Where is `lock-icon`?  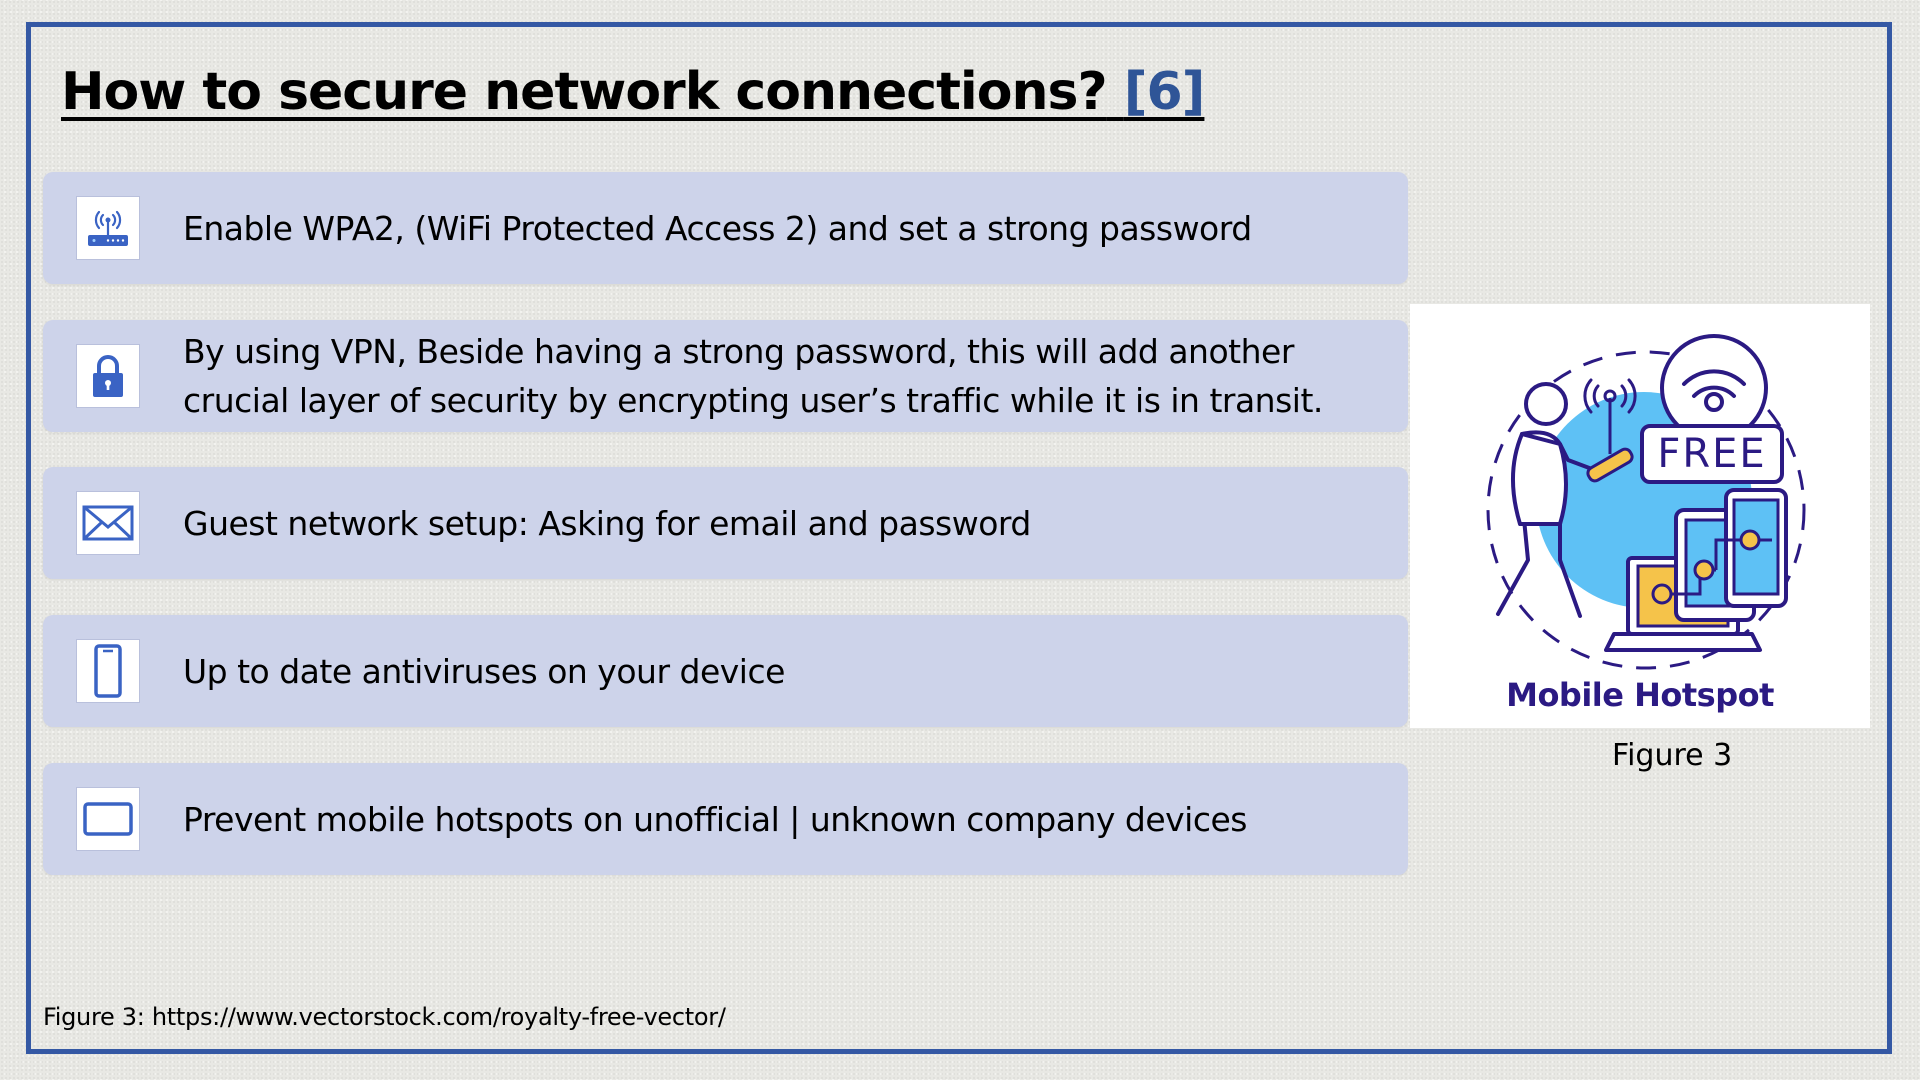 lock-icon is located at coordinates (108, 376).